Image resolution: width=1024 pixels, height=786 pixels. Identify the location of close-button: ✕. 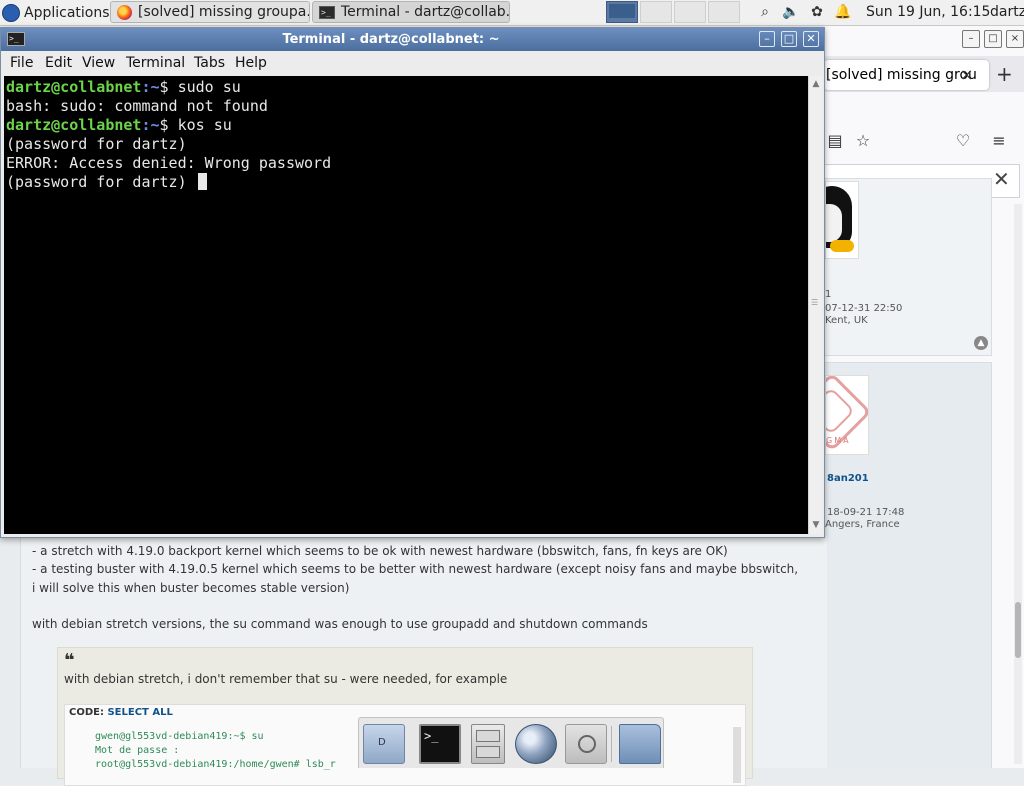
(811, 39).